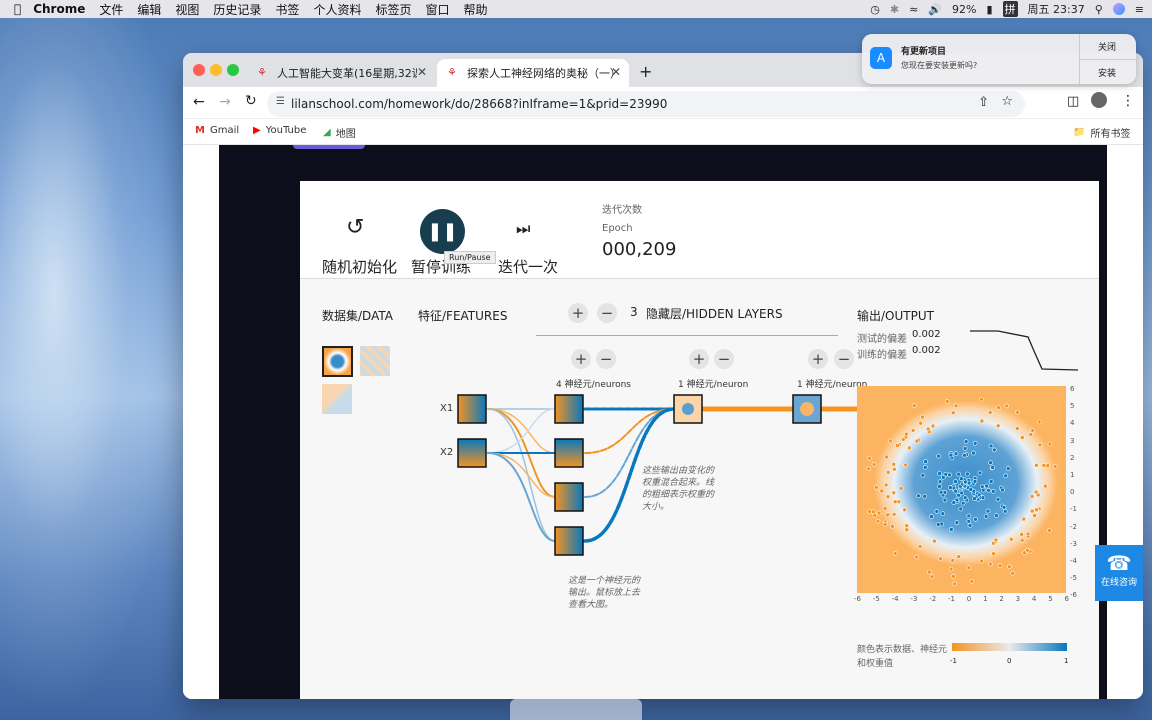 This screenshot has width=1152, height=720. What do you see at coordinates (964, 9) in the screenshot?
I see `battery-percent: 92%` at bounding box center [964, 9].